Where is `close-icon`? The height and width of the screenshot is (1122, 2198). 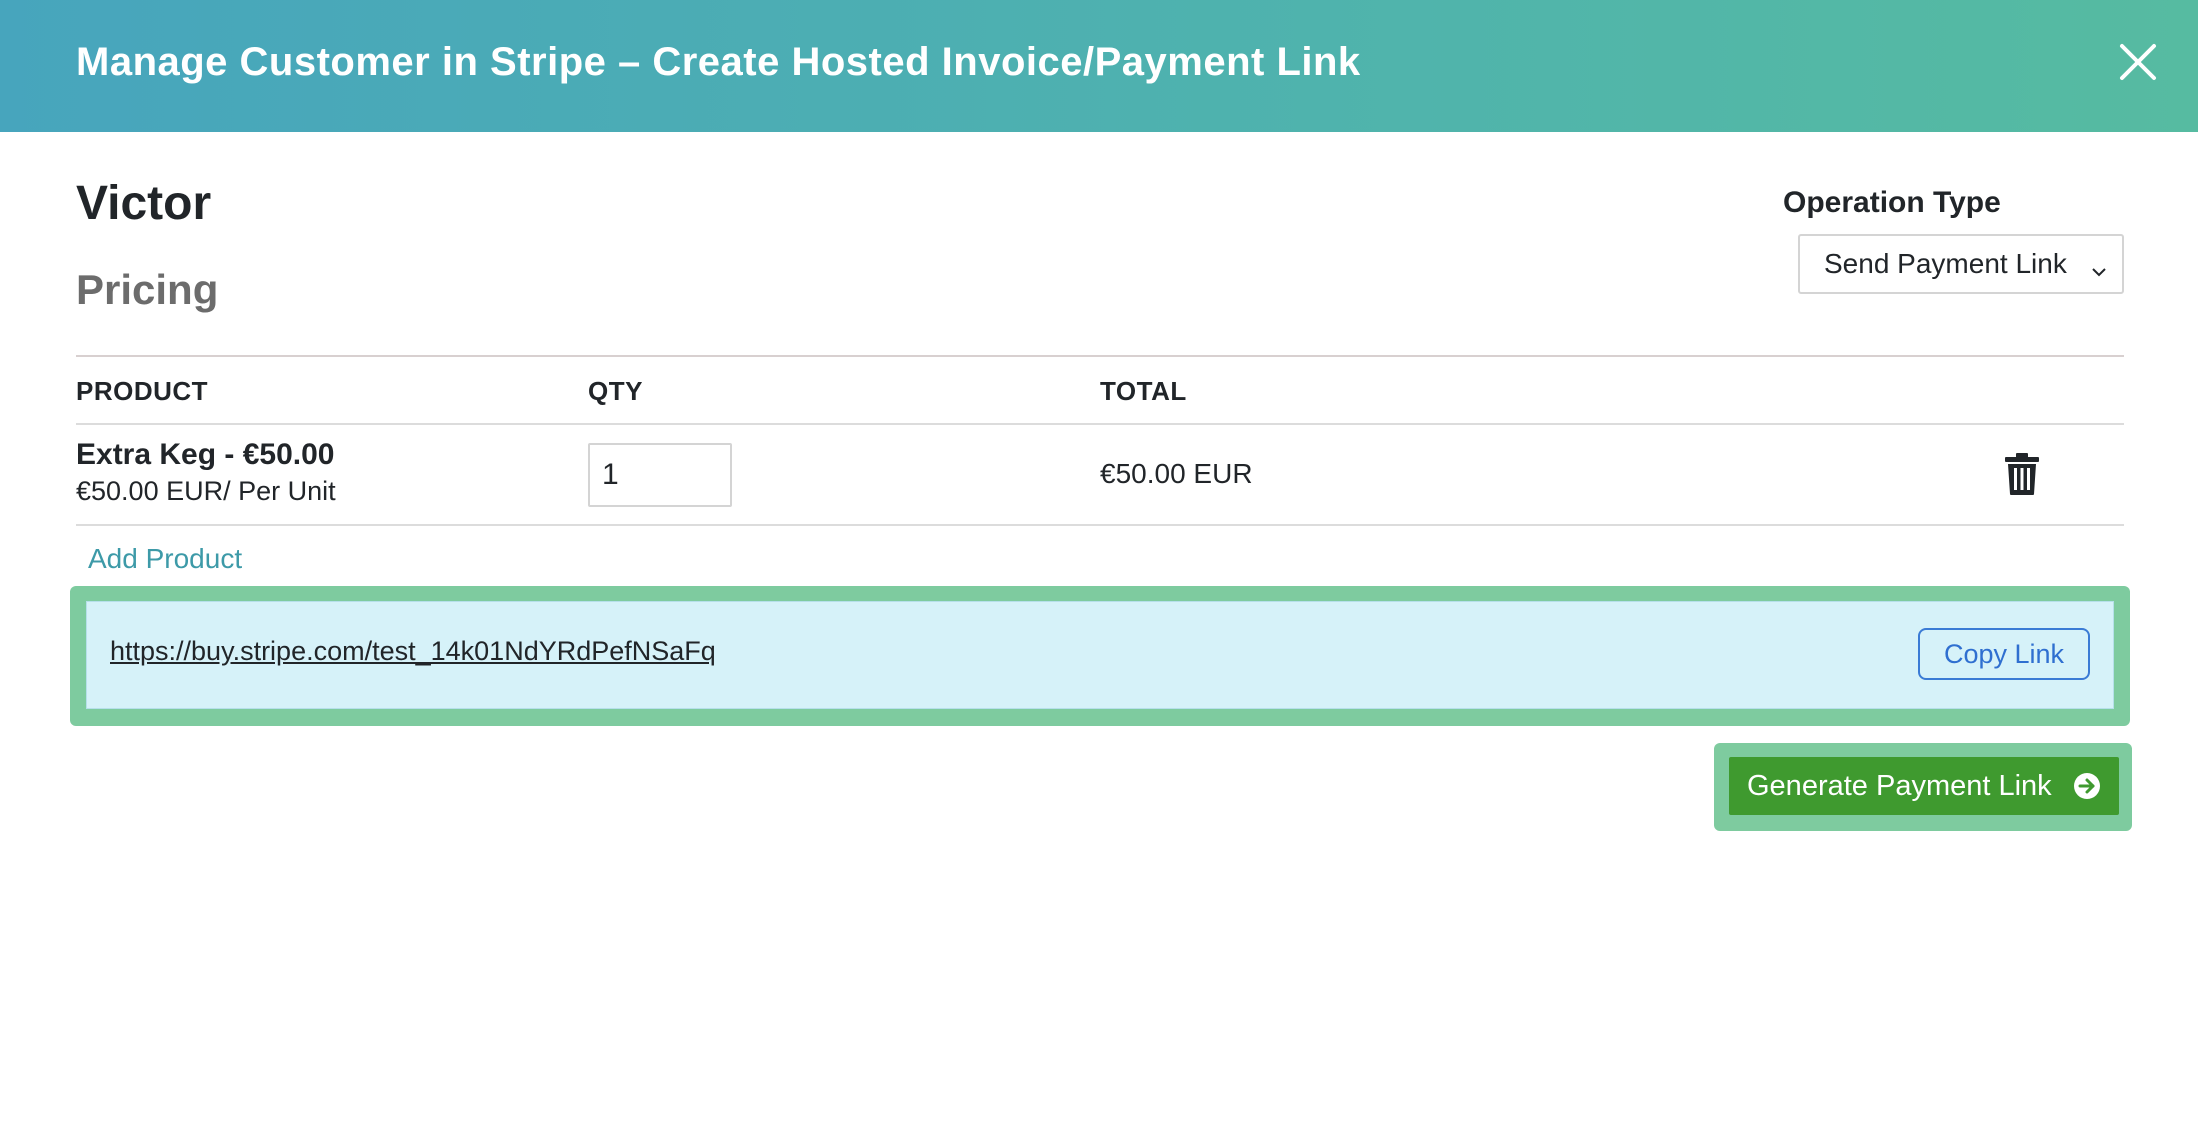 close-icon is located at coordinates (2138, 62).